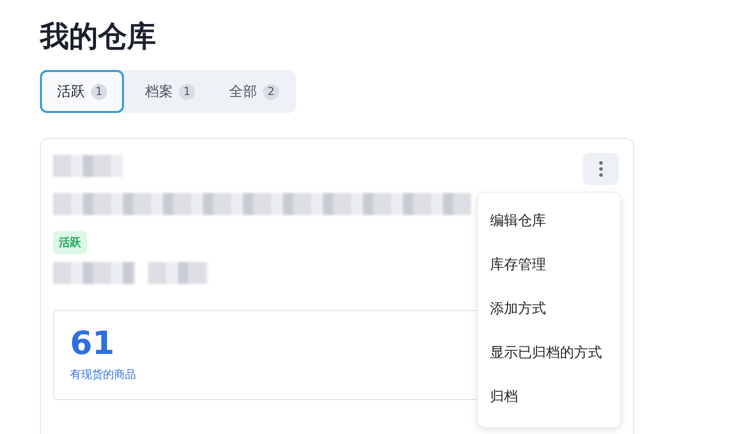  Describe the element at coordinates (92, 343) in the screenshot. I see `stat-value: 61` at that location.